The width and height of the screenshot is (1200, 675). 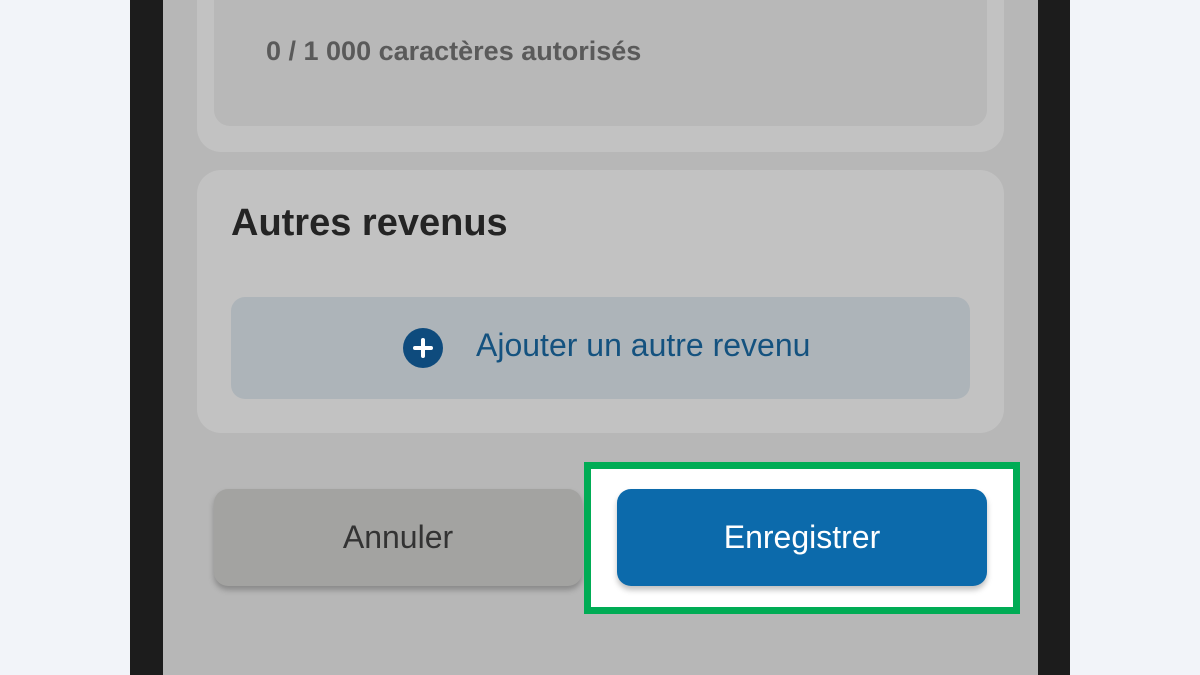 I want to click on add-other-income-label: Ajouter un autre revenu, so click(x=643, y=345).